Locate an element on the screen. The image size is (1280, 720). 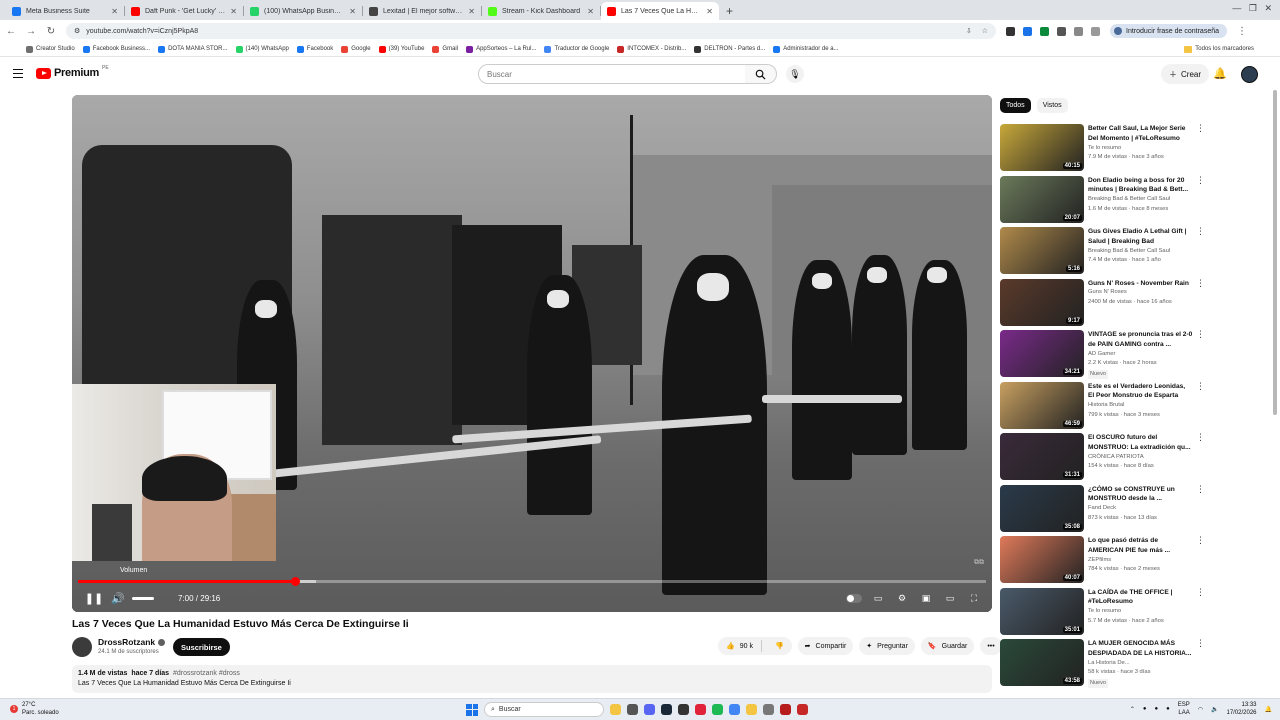
youtube-logo: Premium PE is located at coordinates (72, 72).